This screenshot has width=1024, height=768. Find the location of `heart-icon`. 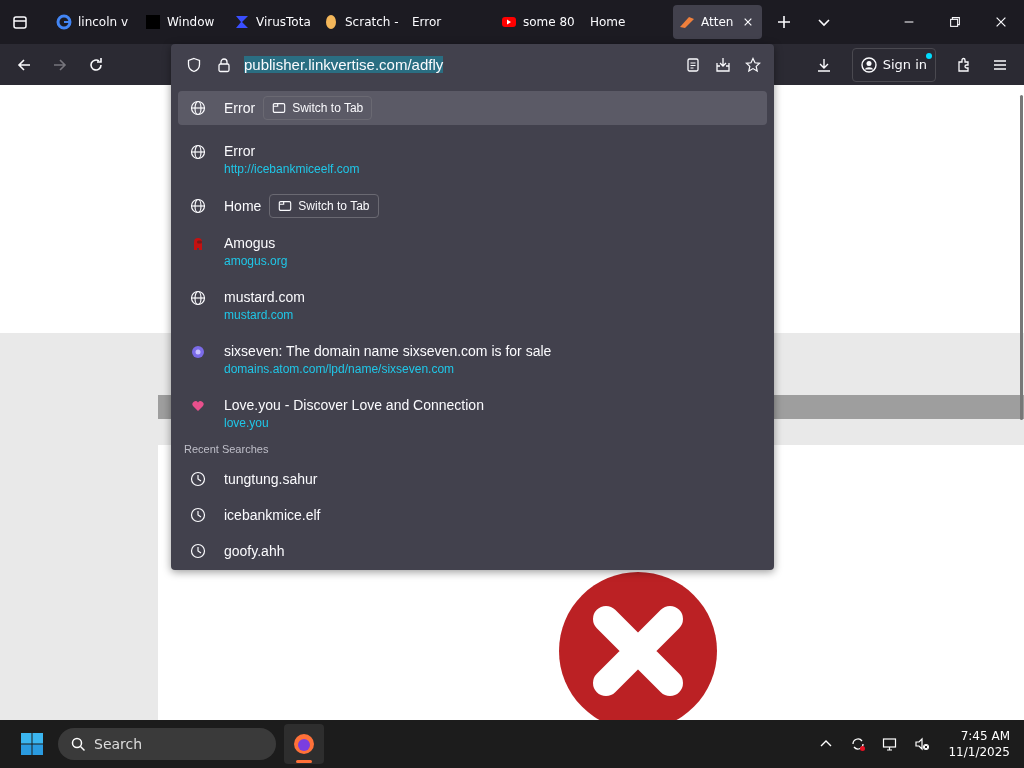

heart-icon is located at coordinates (198, 406).